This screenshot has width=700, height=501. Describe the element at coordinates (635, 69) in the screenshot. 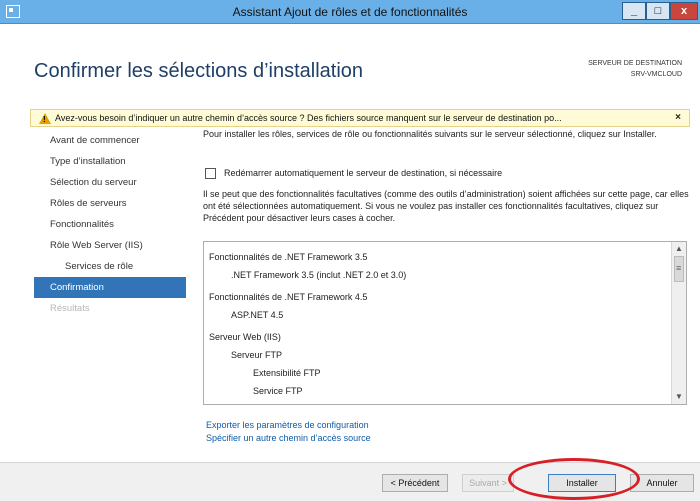

I see `destination-server-info: SERVEUR DE DESTINATION SRV-VMCLOUD` at that location.